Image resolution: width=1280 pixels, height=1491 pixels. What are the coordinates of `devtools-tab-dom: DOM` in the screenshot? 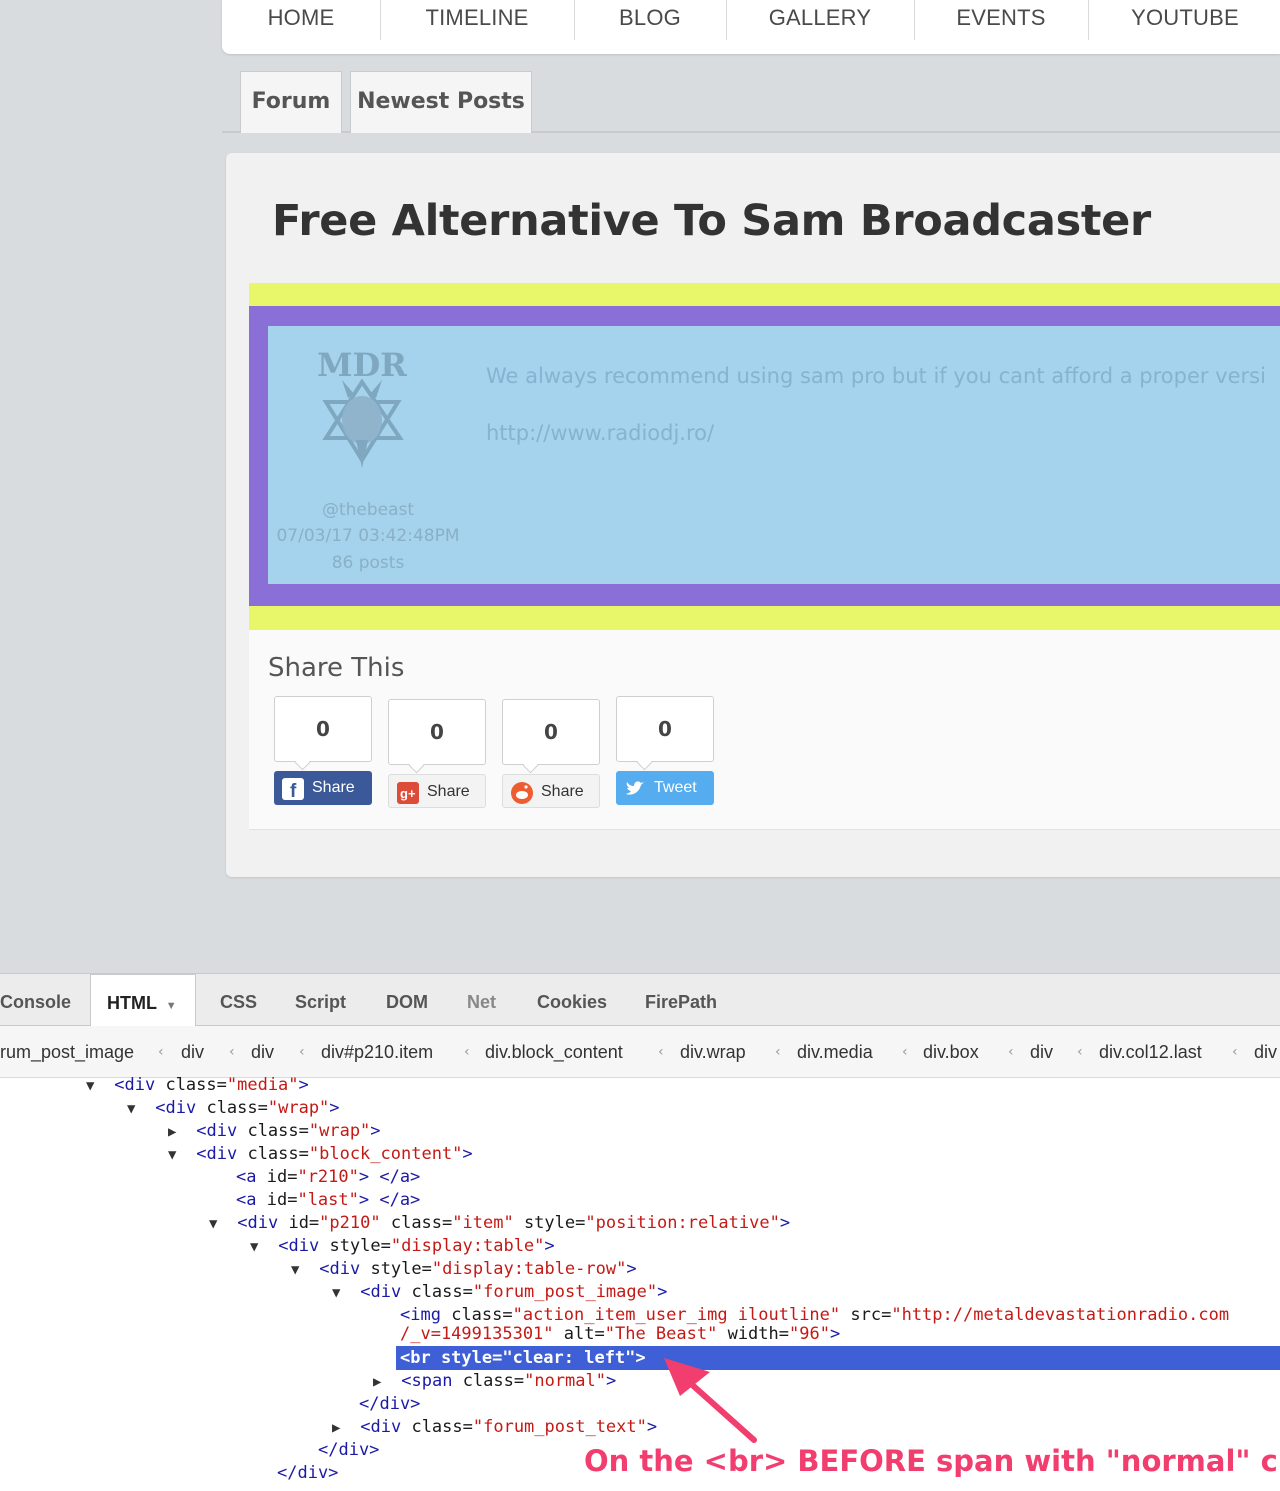 It's located at (407, 1000).